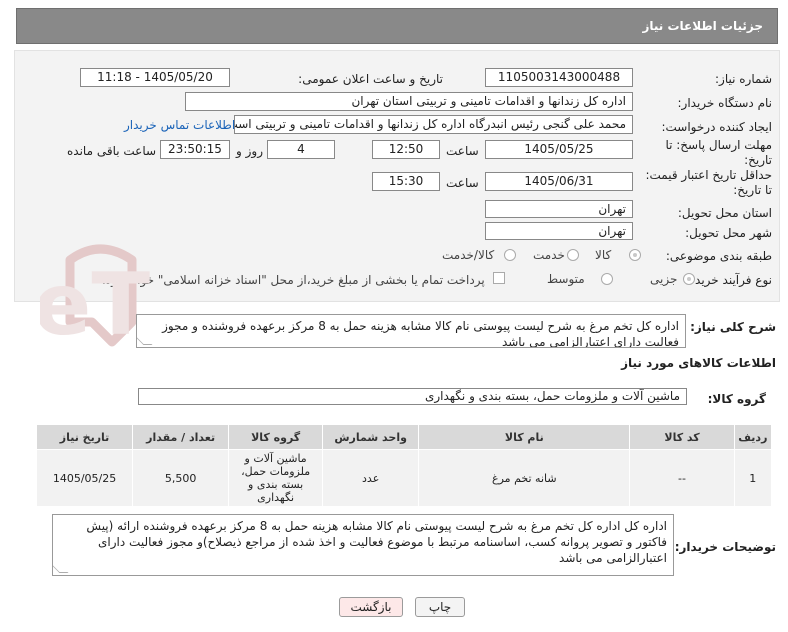 The width and height of the screenshot is (788, 632). Describe the element at coordinates (559, 181) in the screenshot. I see `price-validity-date: 1405/06/31` at that location.